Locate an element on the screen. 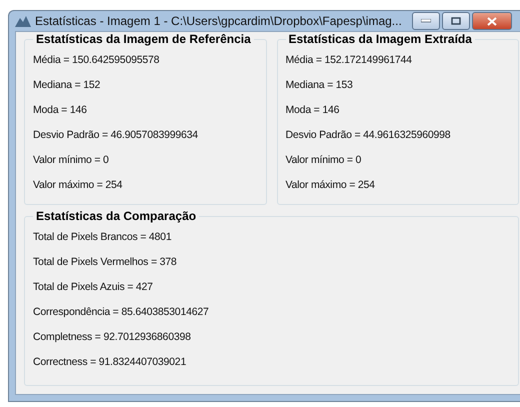  maximize-button is located at coordinates (456, 21).